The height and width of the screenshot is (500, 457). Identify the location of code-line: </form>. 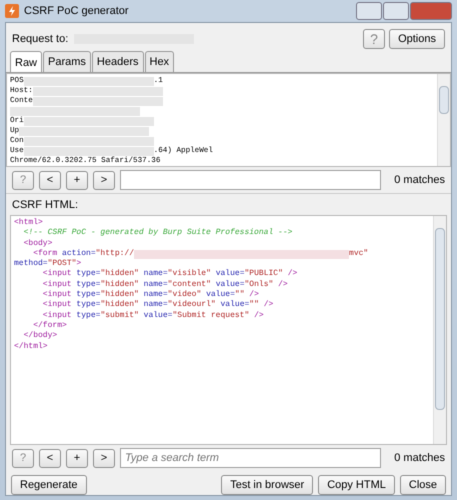
(50, 325).